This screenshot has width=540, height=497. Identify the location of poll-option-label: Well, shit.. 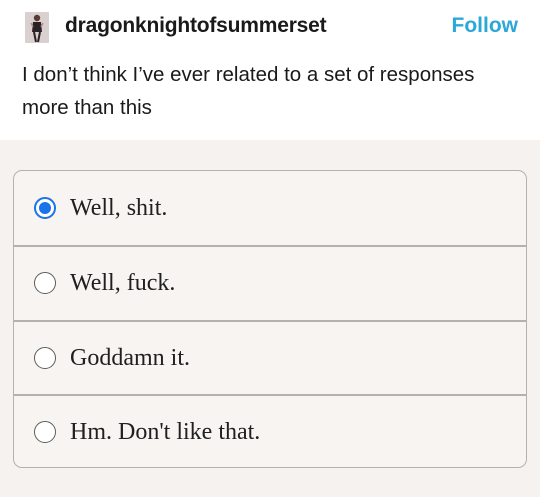
(119, 207).